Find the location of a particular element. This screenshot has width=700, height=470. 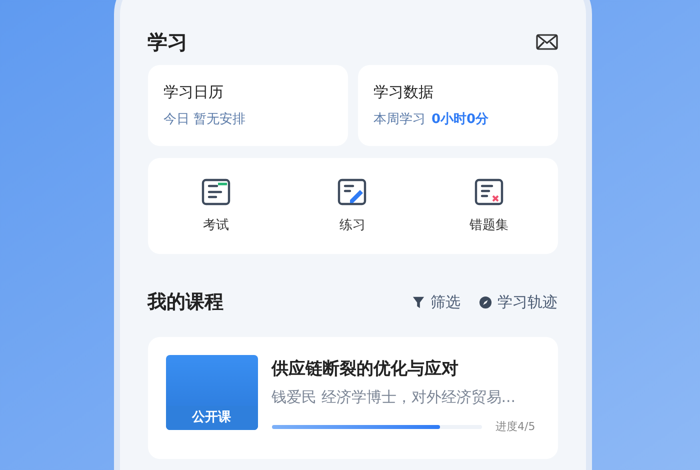

section-action: 筛选 is located at coordinates (436, 302).